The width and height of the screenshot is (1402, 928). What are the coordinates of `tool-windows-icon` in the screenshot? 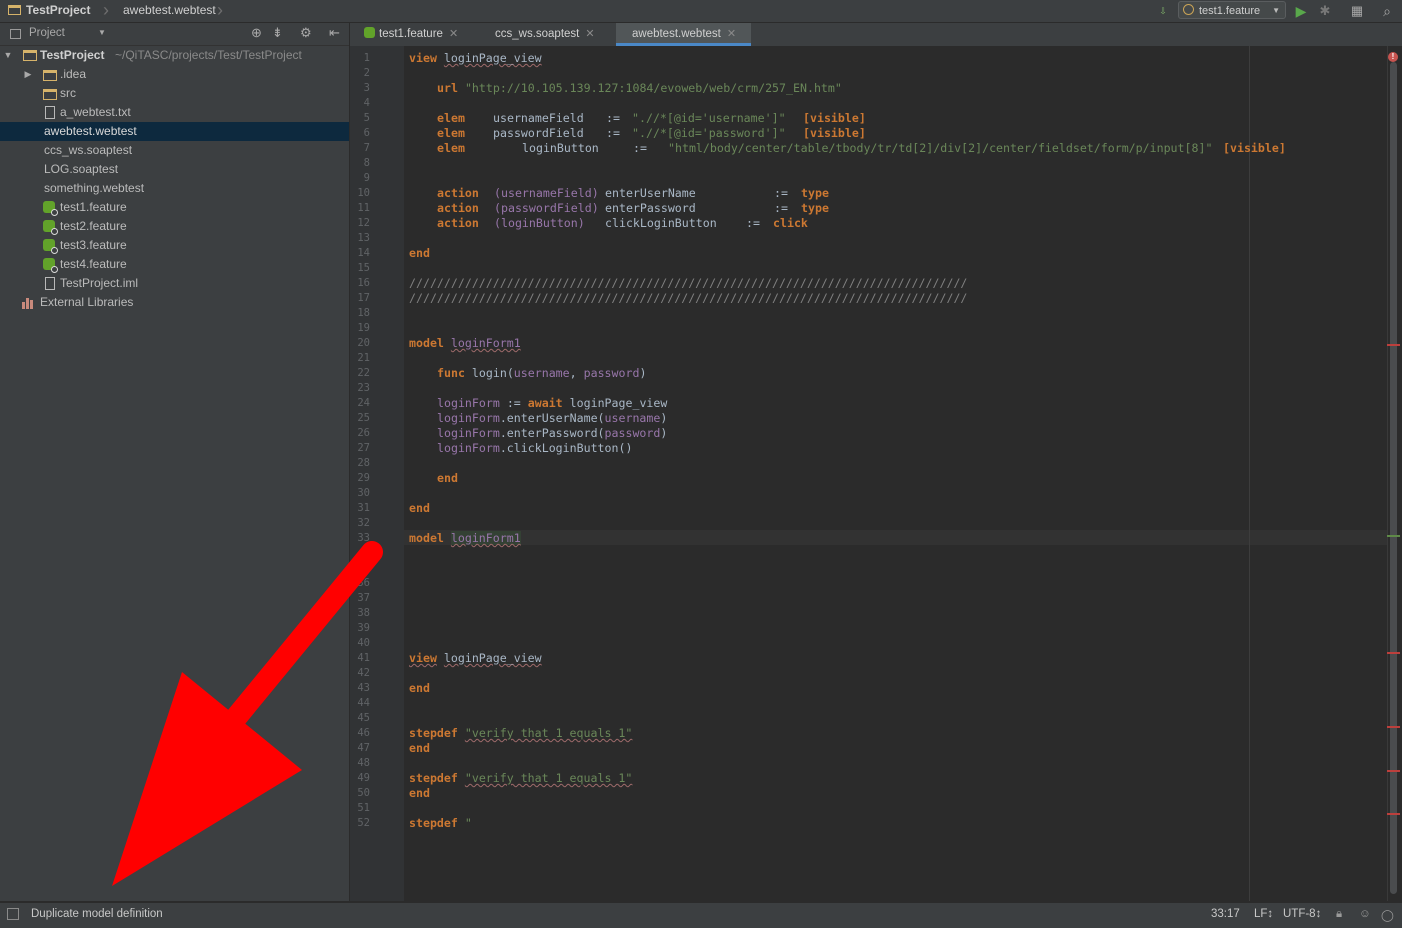 It's located at (13, 914).